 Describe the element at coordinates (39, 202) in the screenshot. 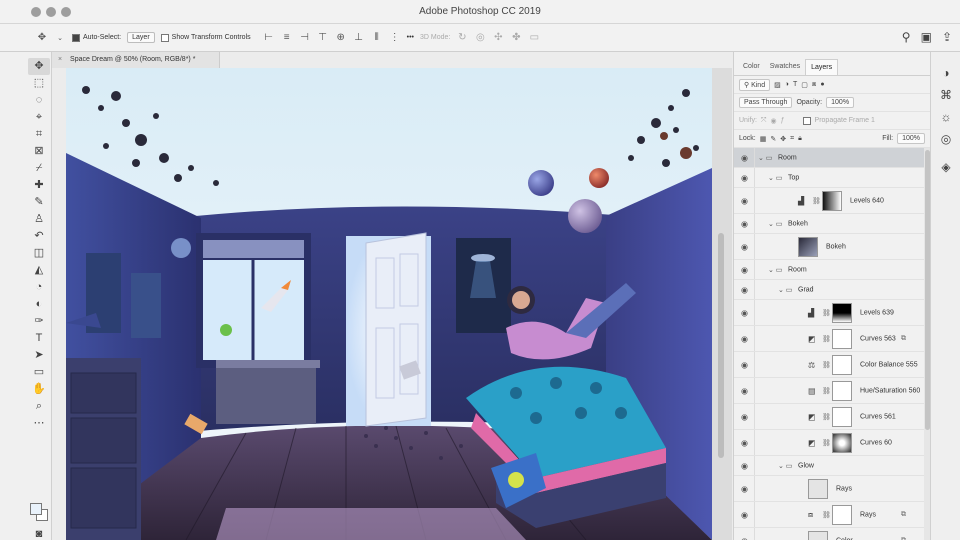

I see `brush-tool-icon: ✎` at that location.